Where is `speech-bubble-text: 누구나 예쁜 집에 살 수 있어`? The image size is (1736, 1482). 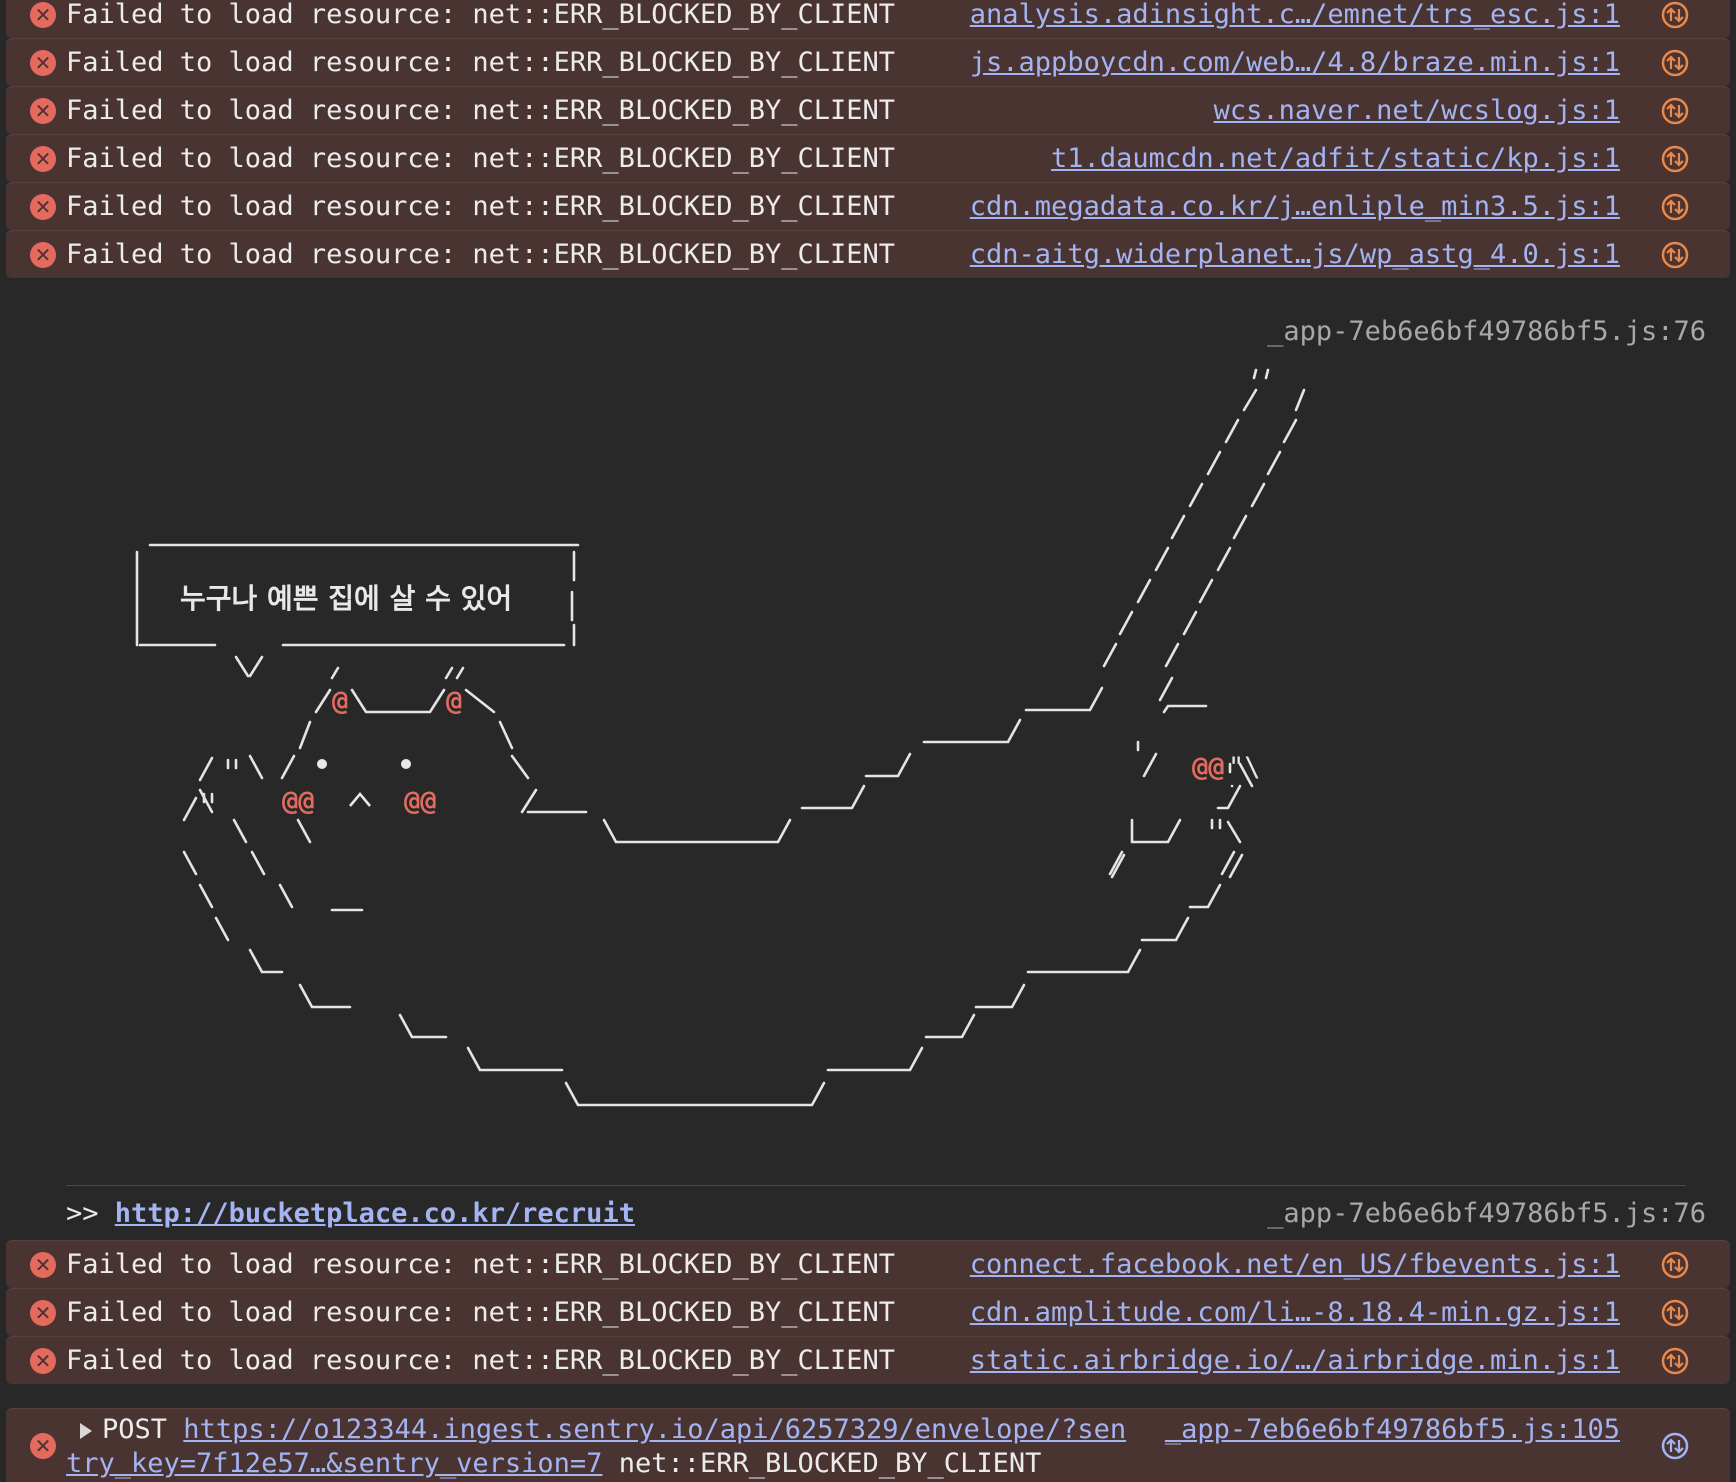
speech-bubble-text: 누구나 예쁜 집에 살 수 있어 is located at coordinates (346, 598).